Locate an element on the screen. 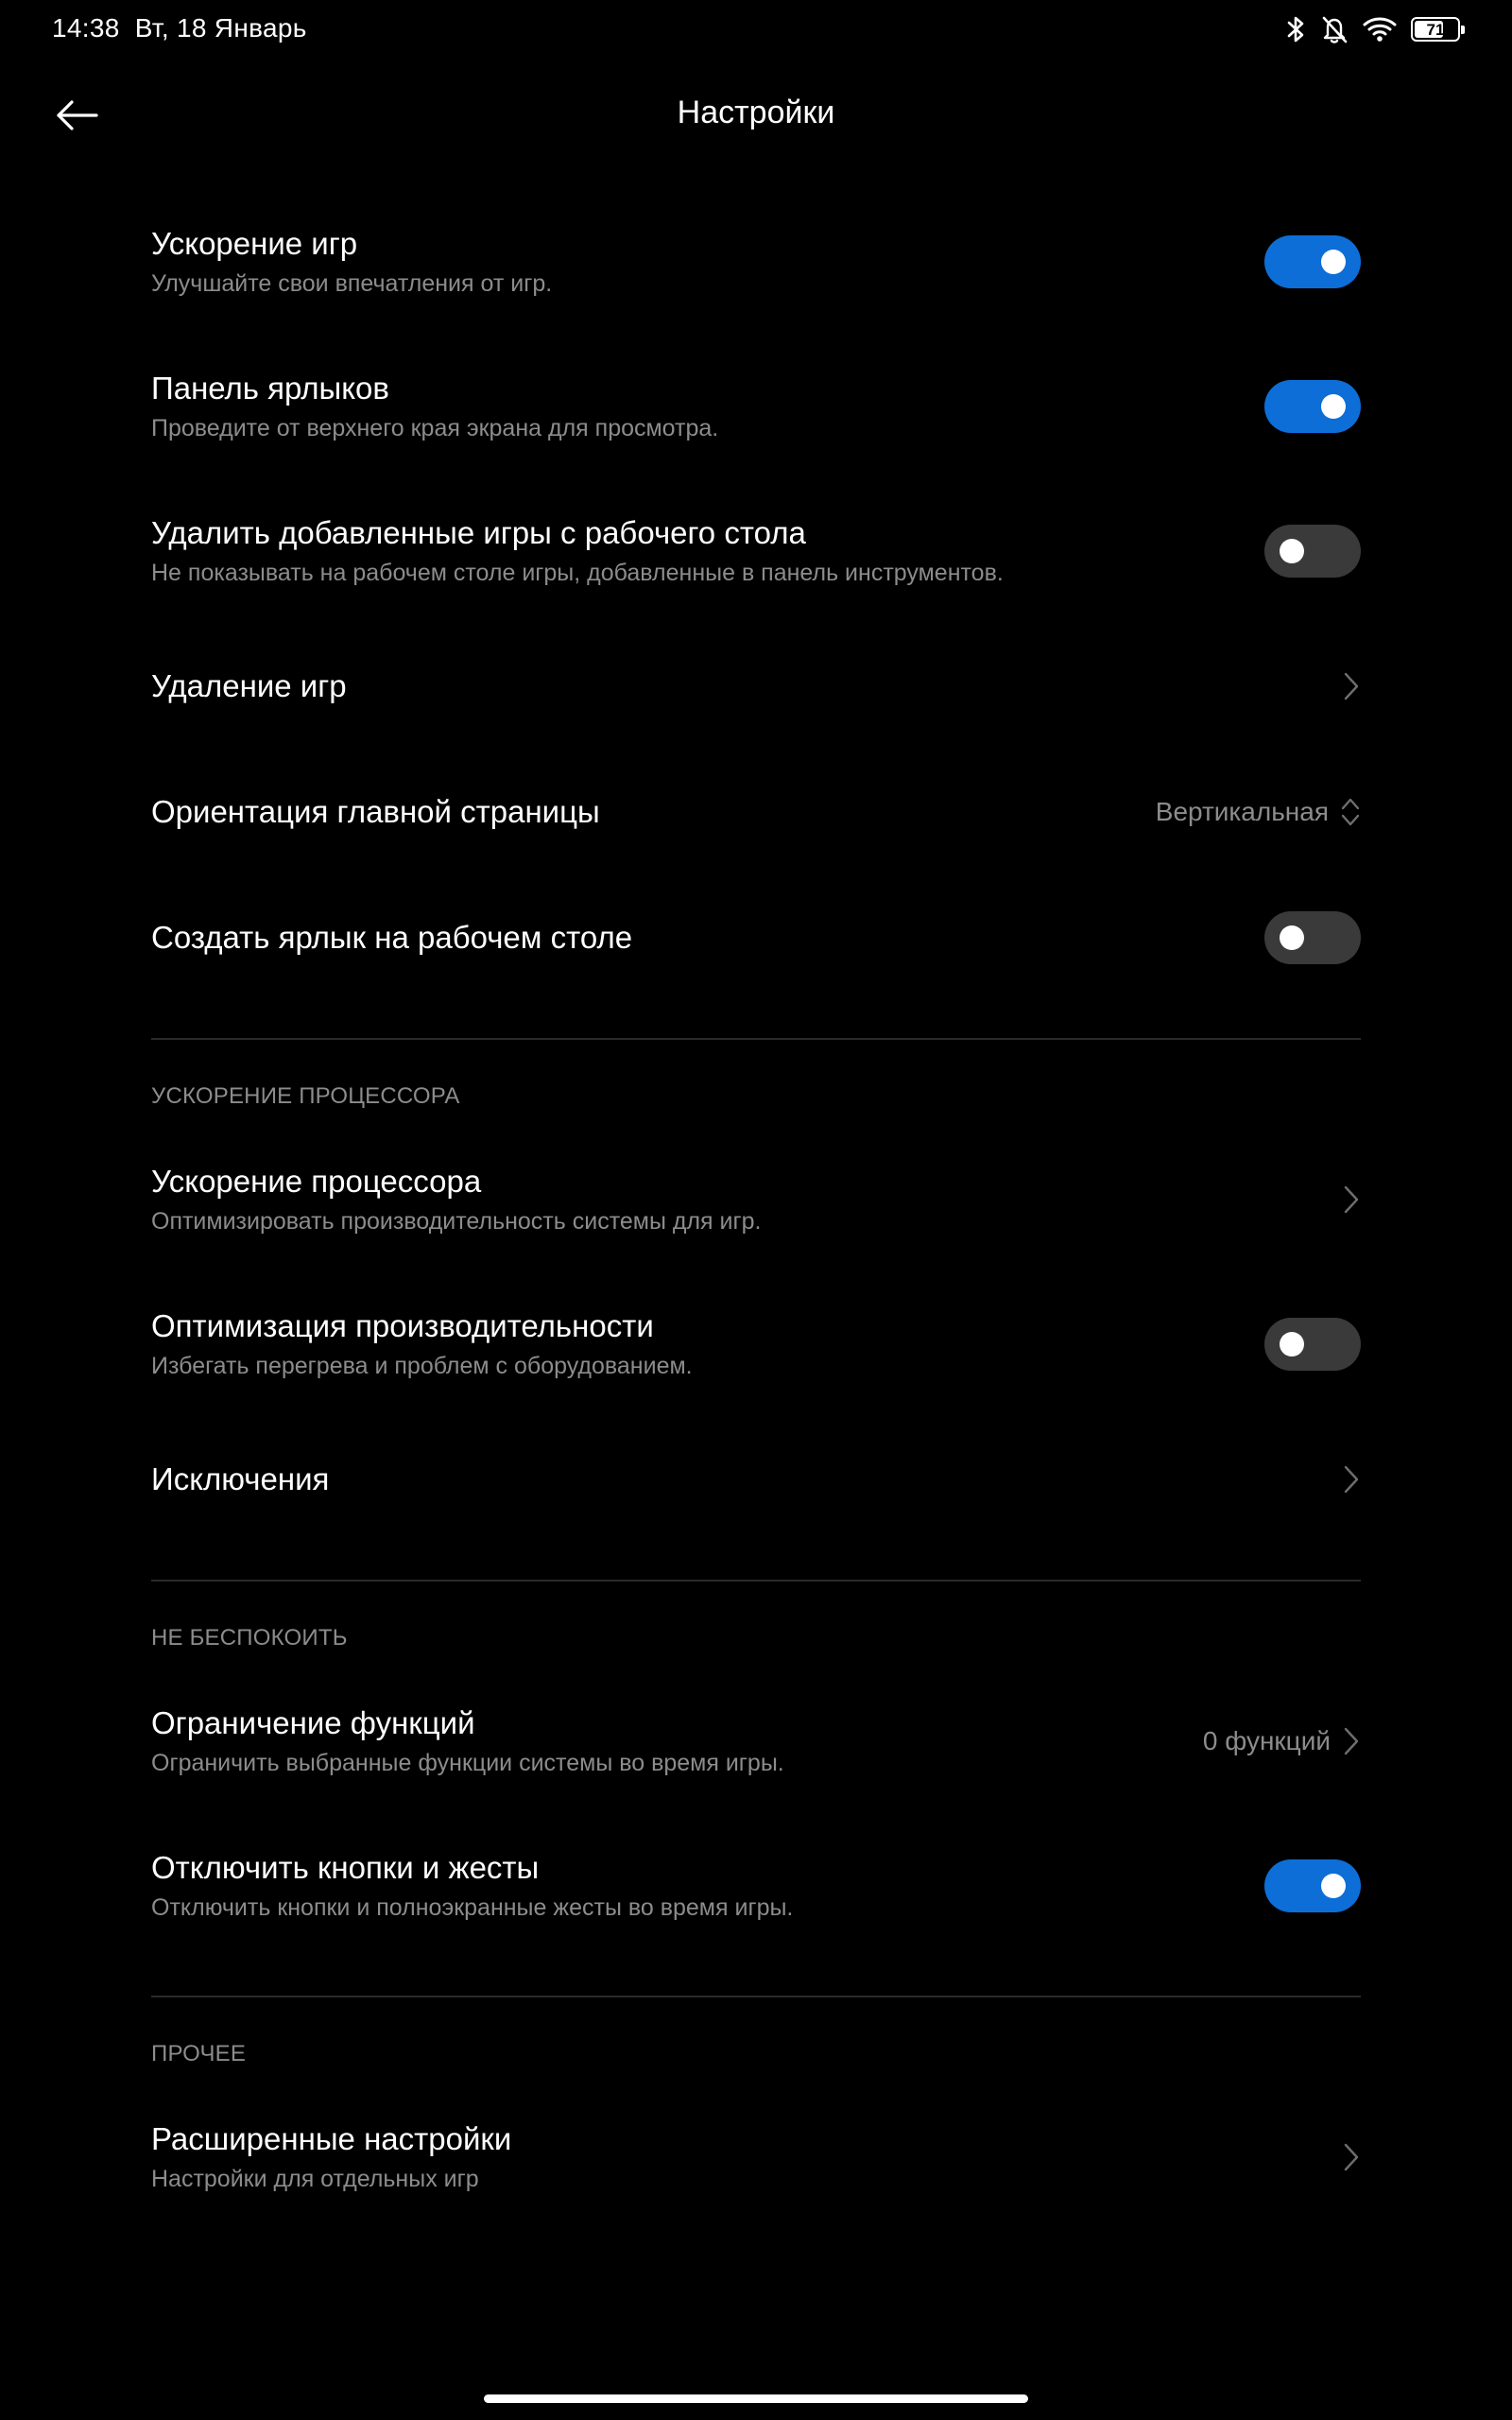 The height and width of the screenshot is (2420, 1512). chevron-up-down-icon is located at coordinates (1350, 812).